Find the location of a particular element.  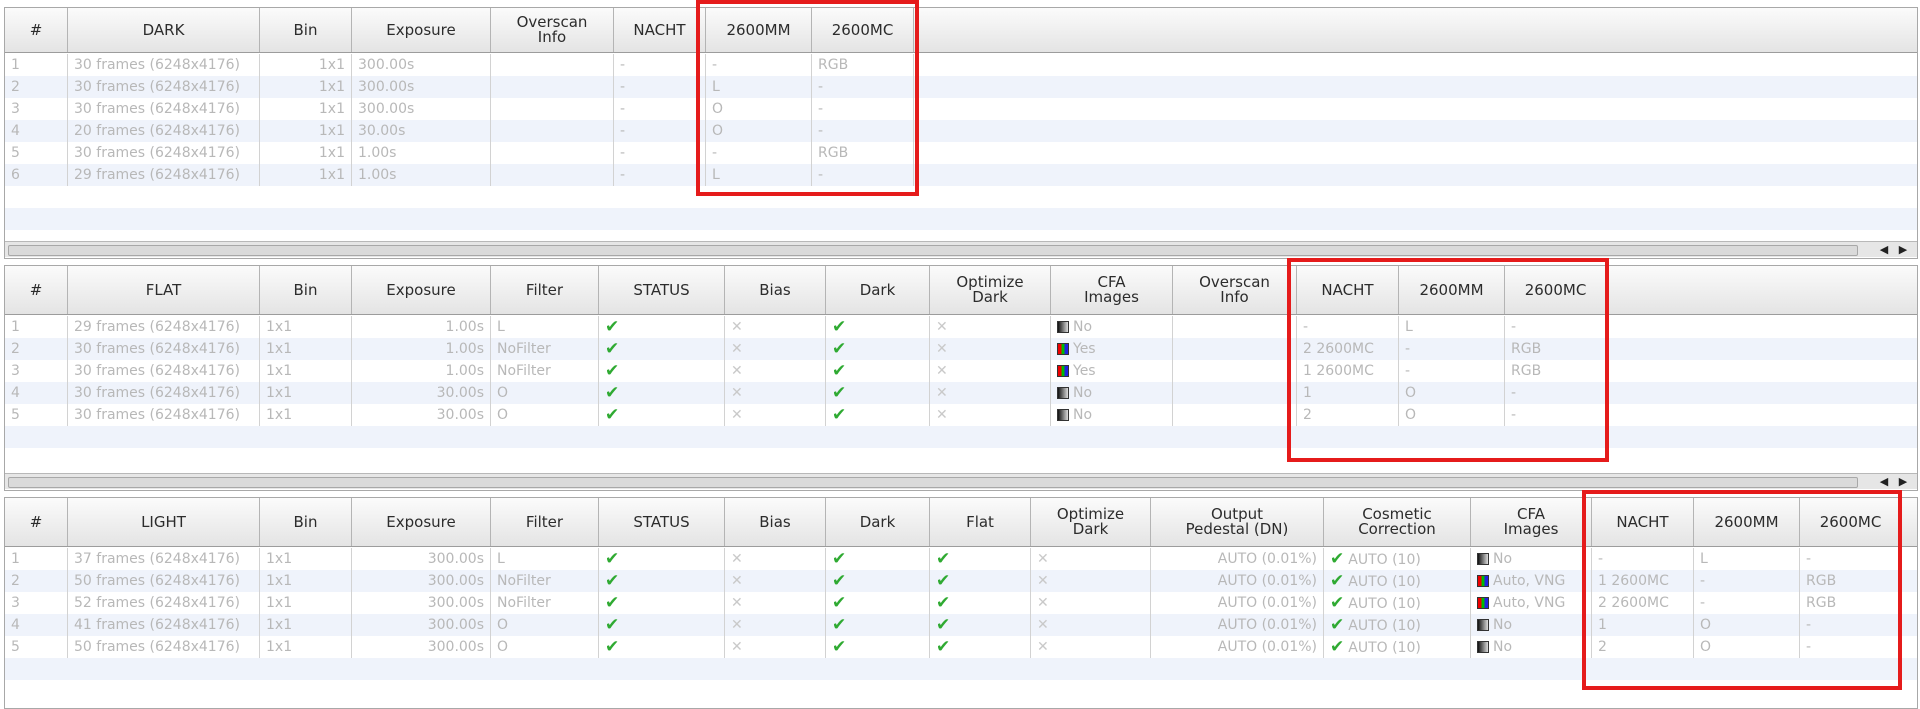

table-row: 1 29 frames (6248x4176) 1x1 1.00s L ✔ ✕ ✔ ✕ No - L - is located at coordinates (961, 327).